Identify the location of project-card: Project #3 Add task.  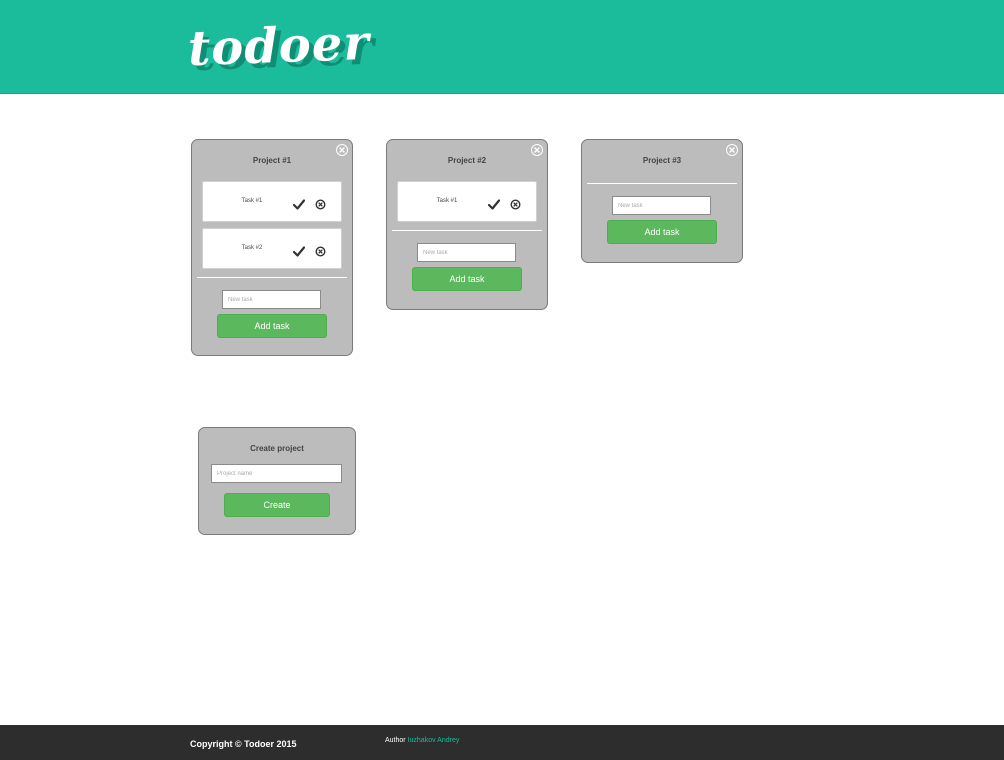
(662, 201).